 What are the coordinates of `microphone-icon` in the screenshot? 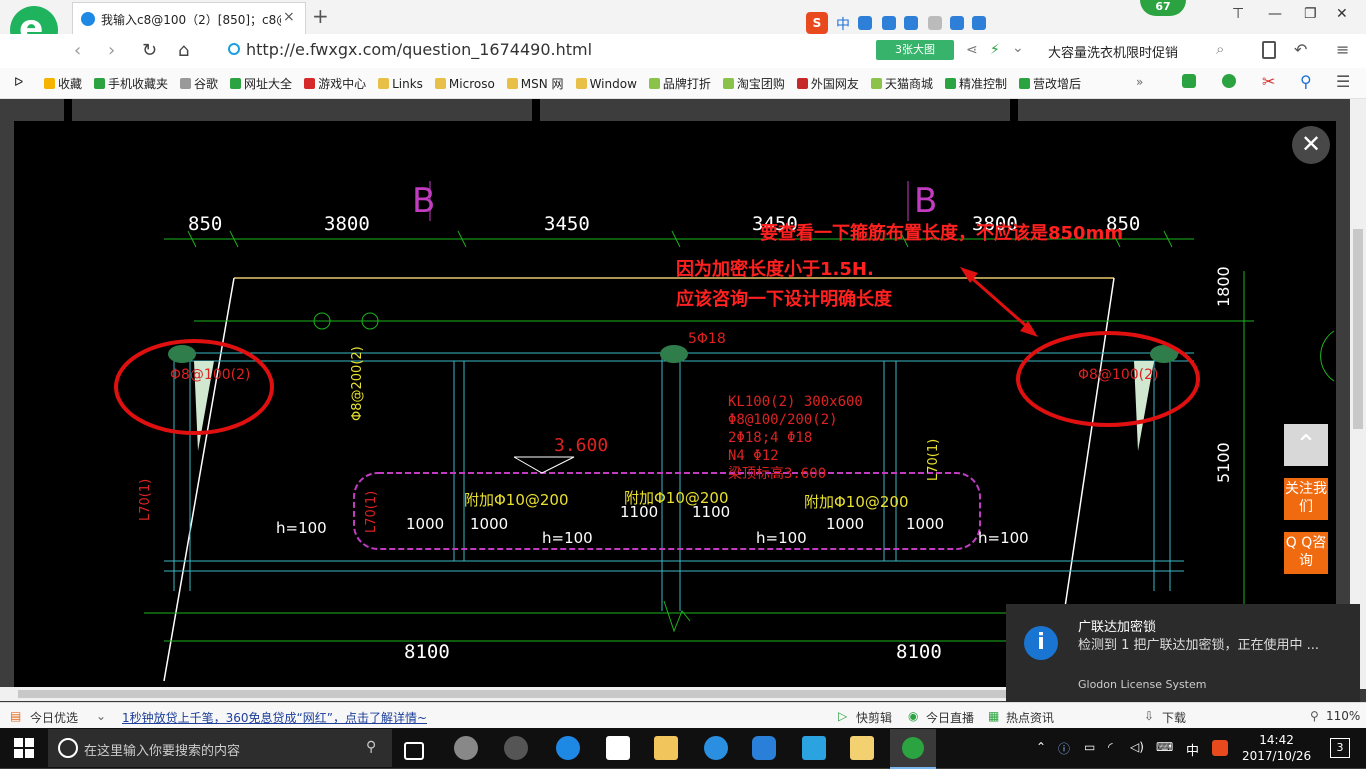 It's located at (889, 23).